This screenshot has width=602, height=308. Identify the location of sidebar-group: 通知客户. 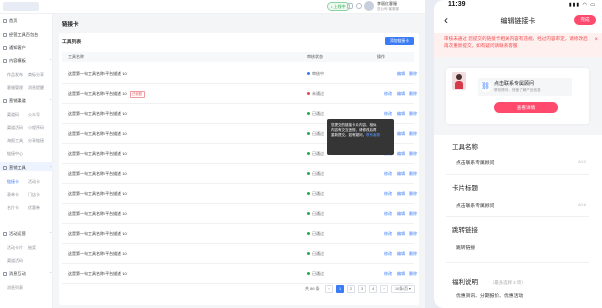
(14, 48).